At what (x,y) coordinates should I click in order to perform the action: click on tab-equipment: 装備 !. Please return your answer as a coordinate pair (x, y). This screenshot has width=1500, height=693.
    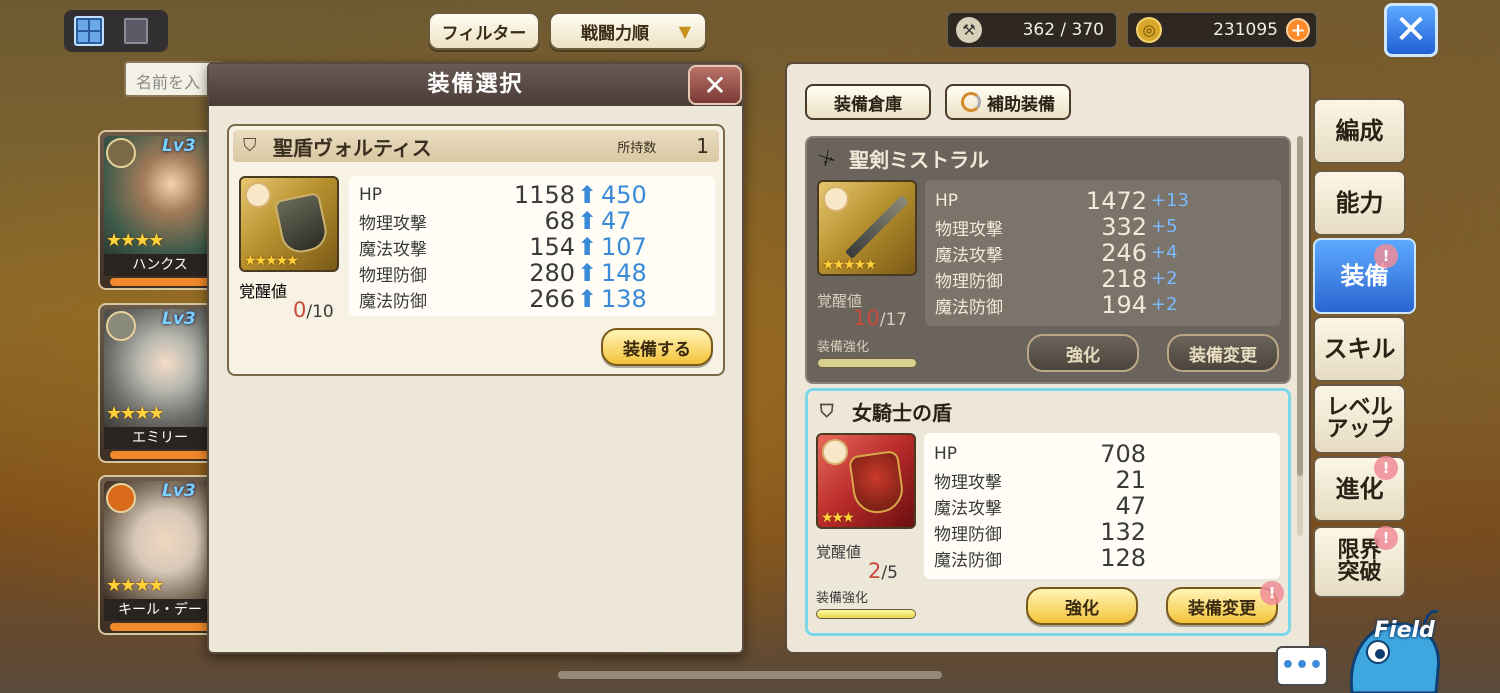
    Looking at the image, I should click on (1364, 276).